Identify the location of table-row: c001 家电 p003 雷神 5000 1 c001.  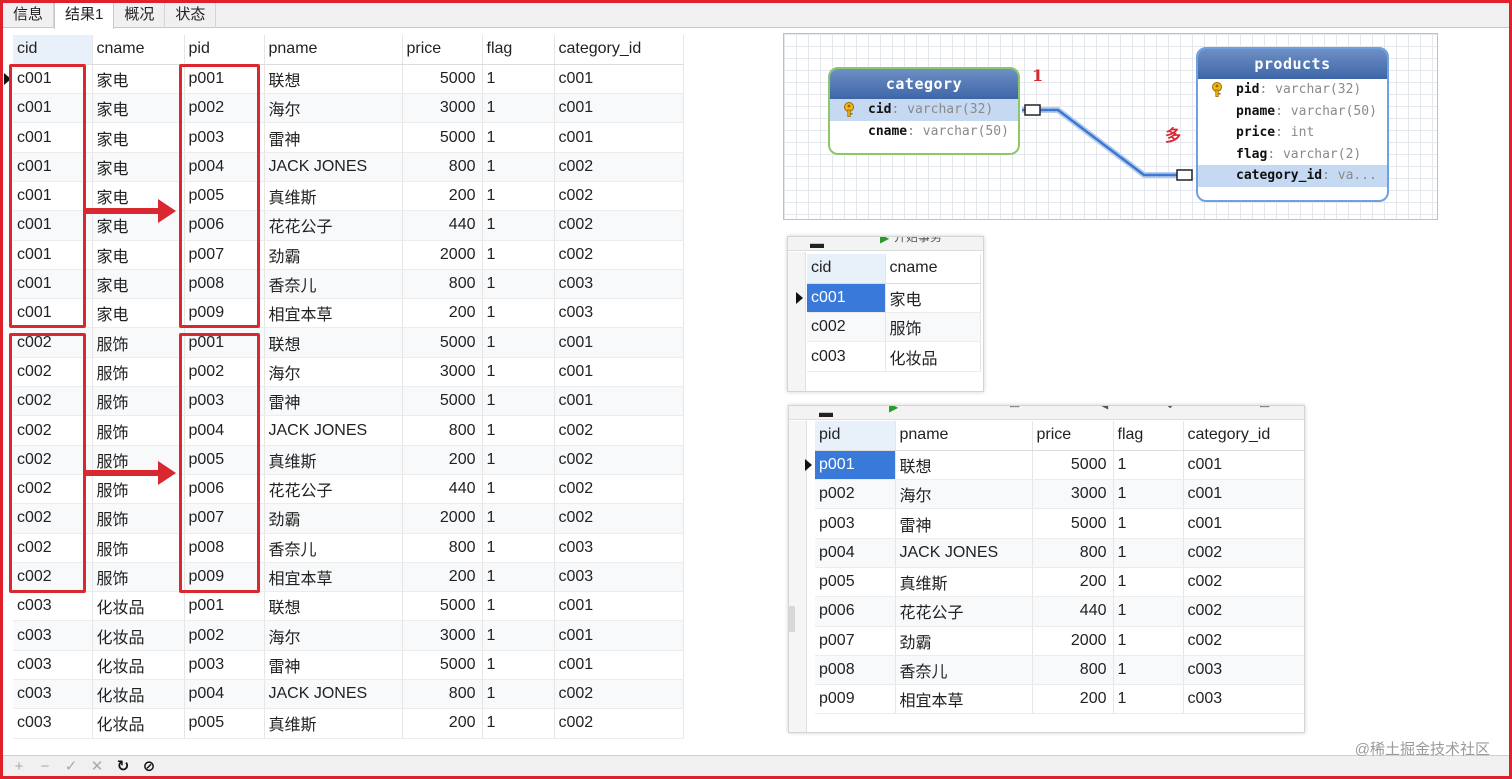
(348, 137).